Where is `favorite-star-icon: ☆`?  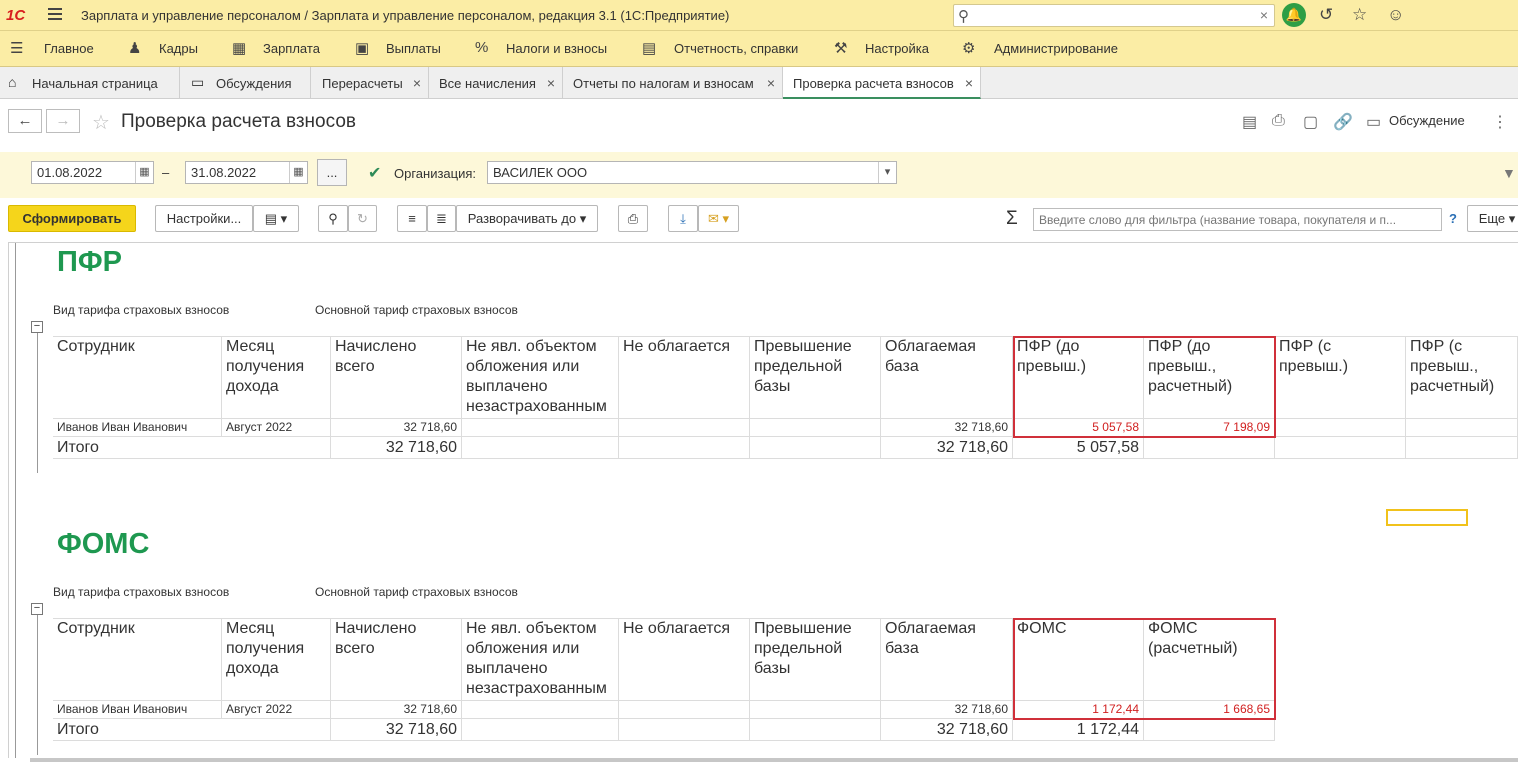
favorite-star-icon: ☆ is located at coordinates (101, 122).